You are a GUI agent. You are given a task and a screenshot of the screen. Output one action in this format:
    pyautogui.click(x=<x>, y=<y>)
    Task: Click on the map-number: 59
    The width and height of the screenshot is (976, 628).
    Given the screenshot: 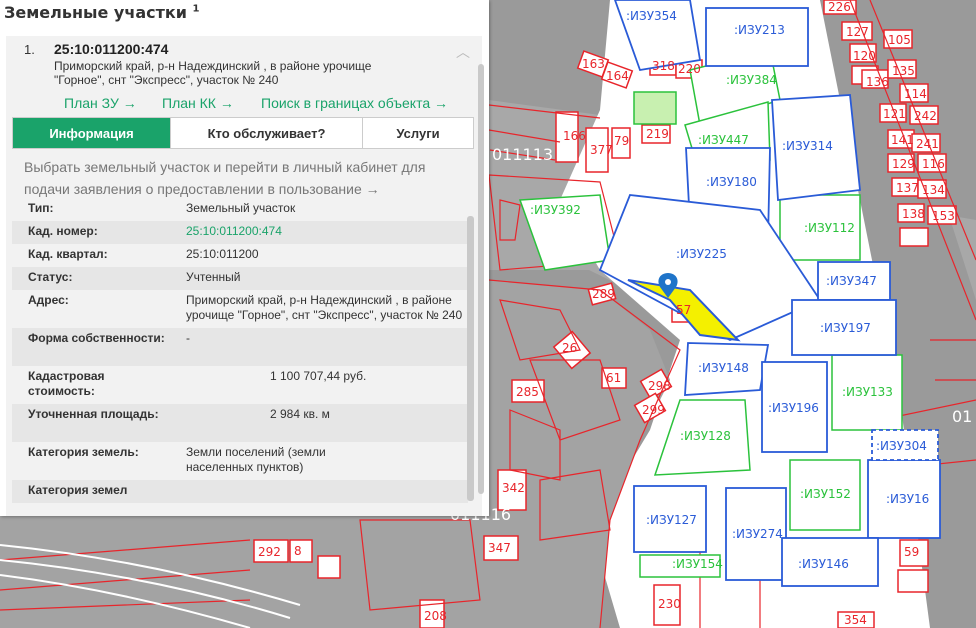 What is the action you would take?
    pyautogui.click(x=911, y=552)
    